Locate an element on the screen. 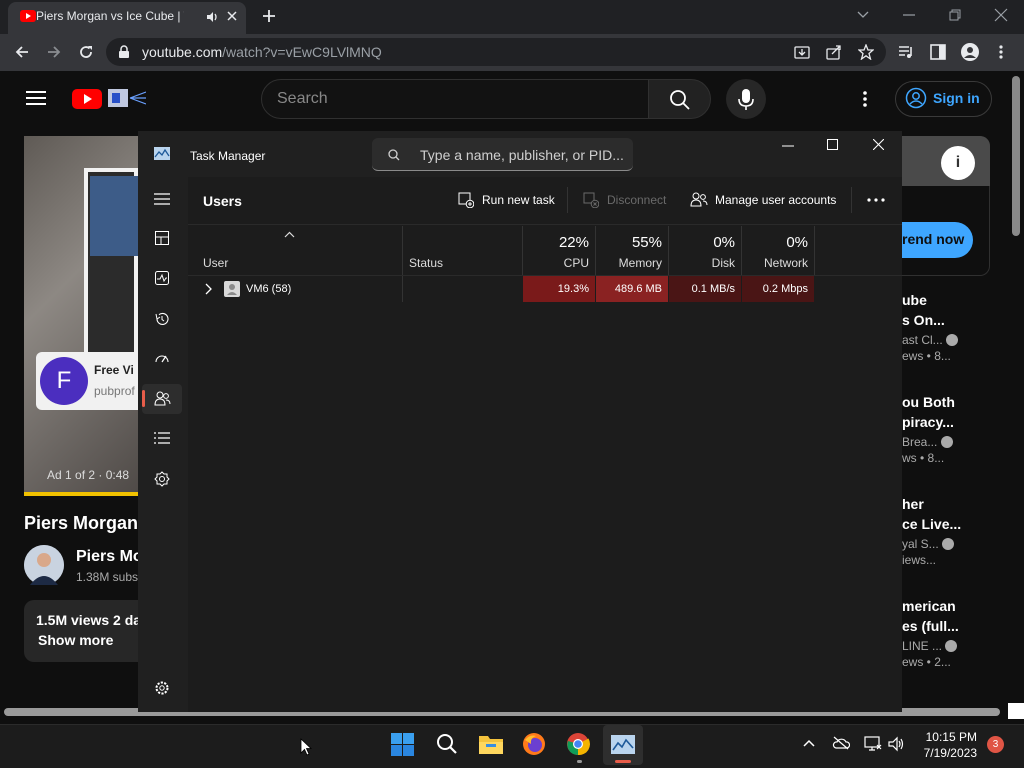 The width and height of the screenshot is (1024, 768). tab-search-chevron-icon is located at coordinates (863, 15).